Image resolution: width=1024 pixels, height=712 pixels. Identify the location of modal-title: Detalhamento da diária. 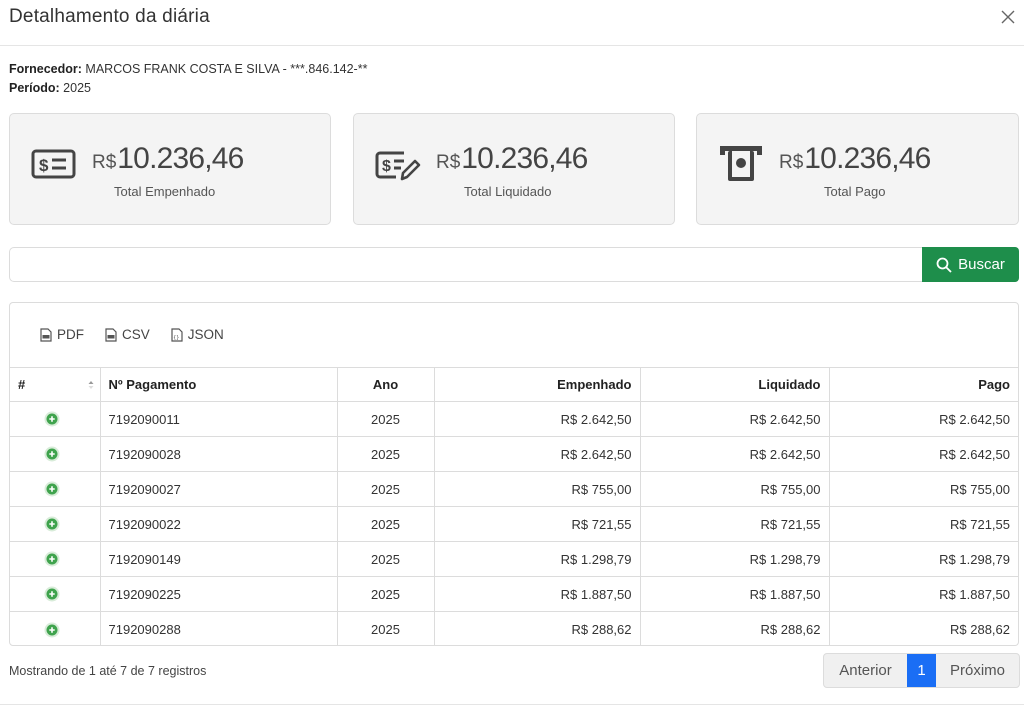
(109, 16).